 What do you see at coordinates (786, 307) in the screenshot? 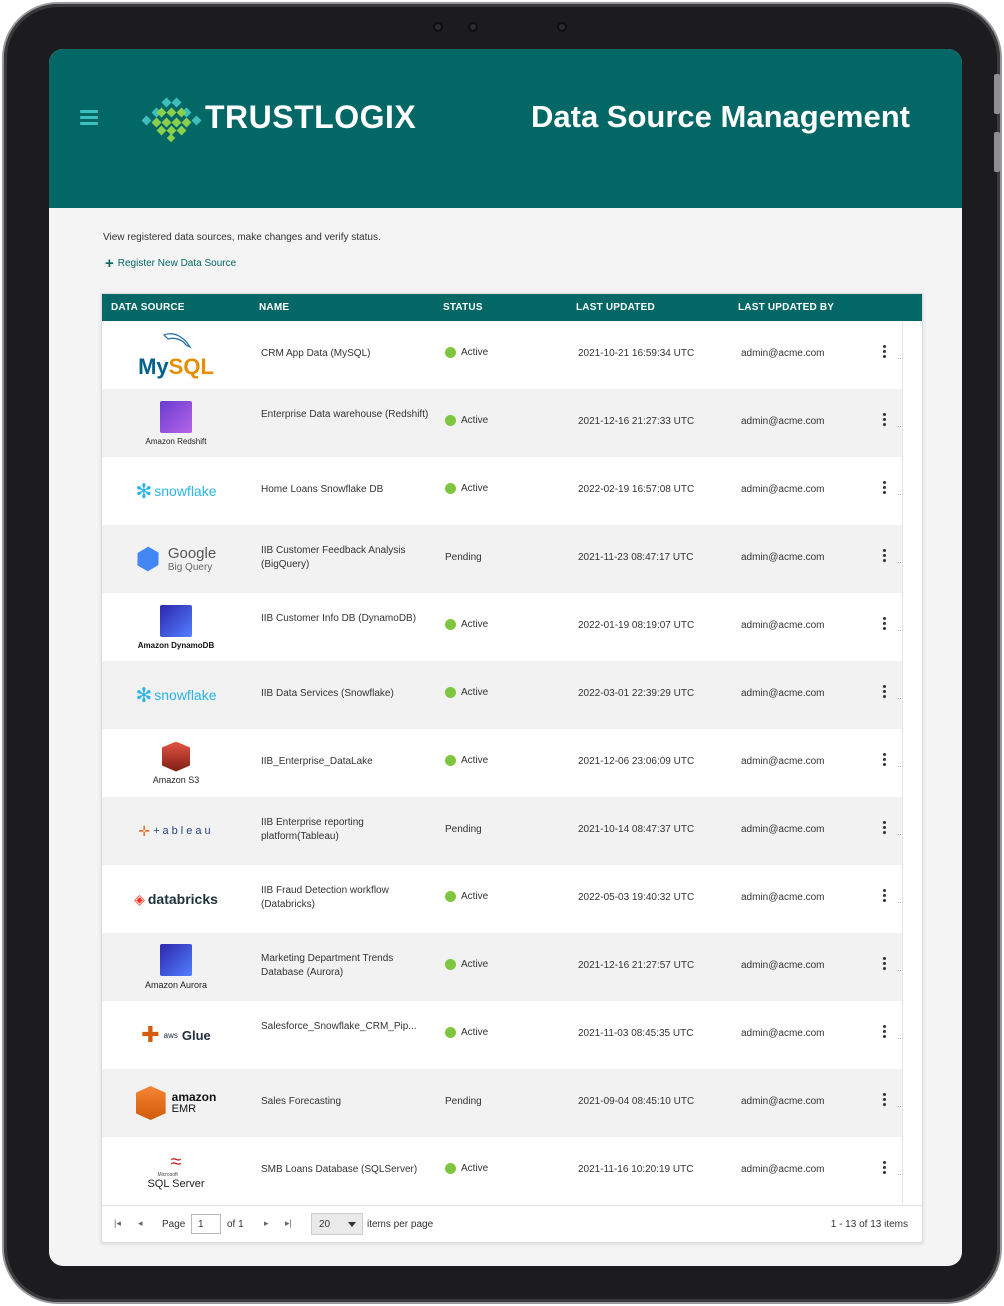
I see `column-header-last-updated-by: LAST UPDATED BY` at bounding box center [786, 307].